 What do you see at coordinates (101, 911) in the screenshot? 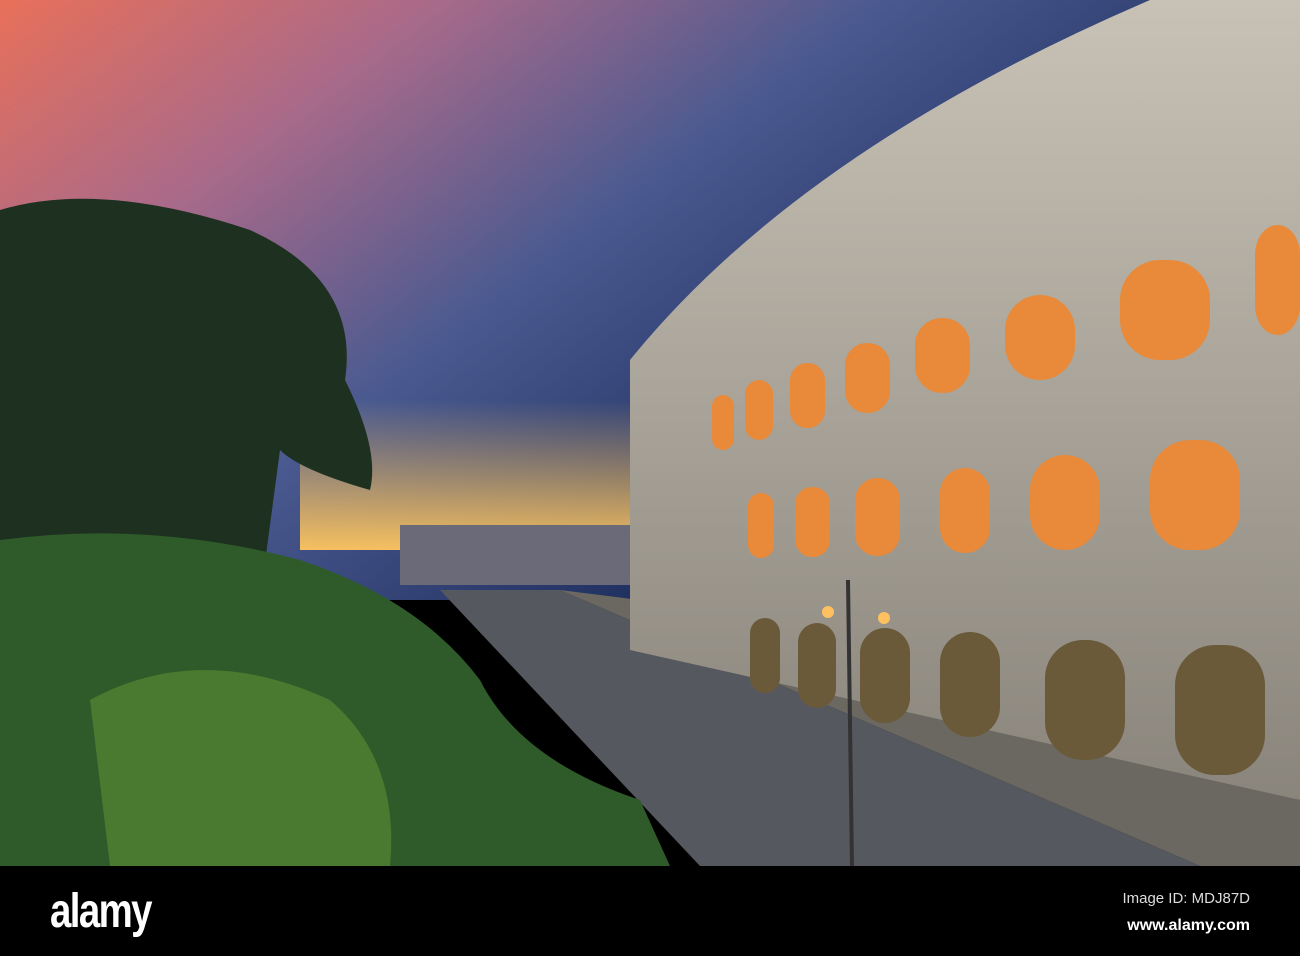
I see `alamy-logo: alamy` at bounding box center [101, 911].